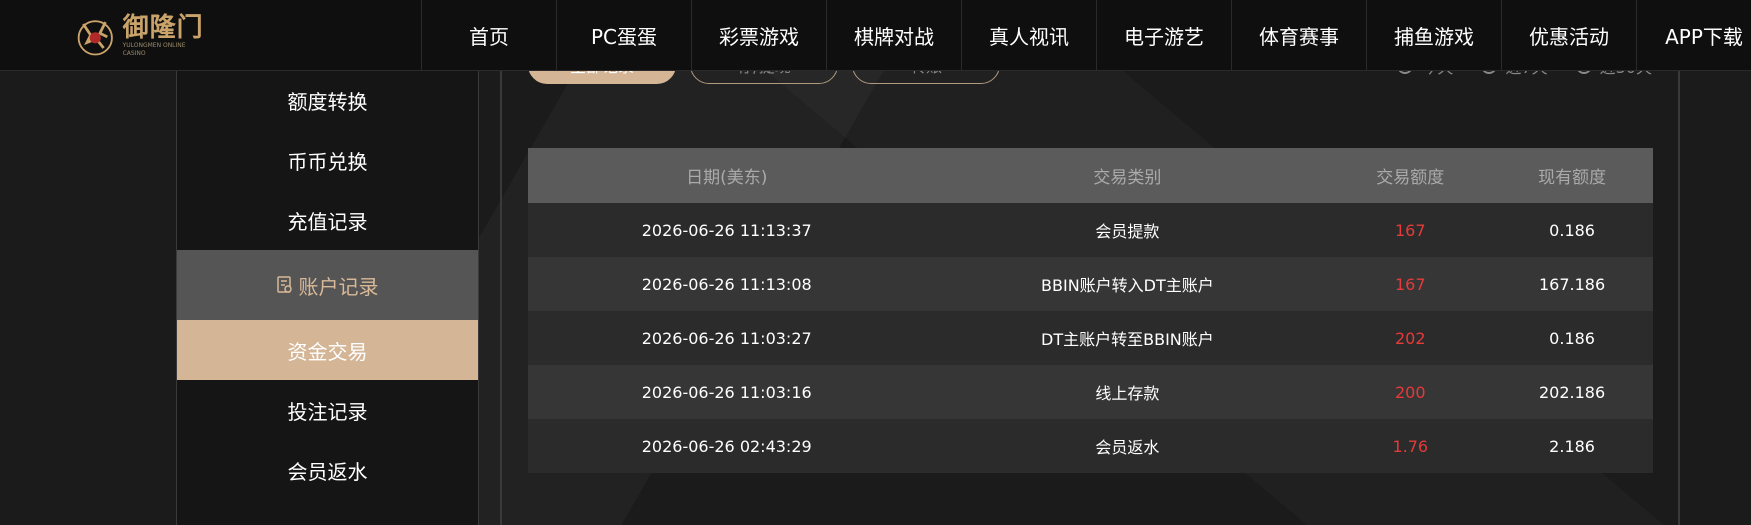 Image resolution: width=1751 pixels, height=525 pixels. I want to click on nav-promotions: 优惠活动, so click(1568, 35).